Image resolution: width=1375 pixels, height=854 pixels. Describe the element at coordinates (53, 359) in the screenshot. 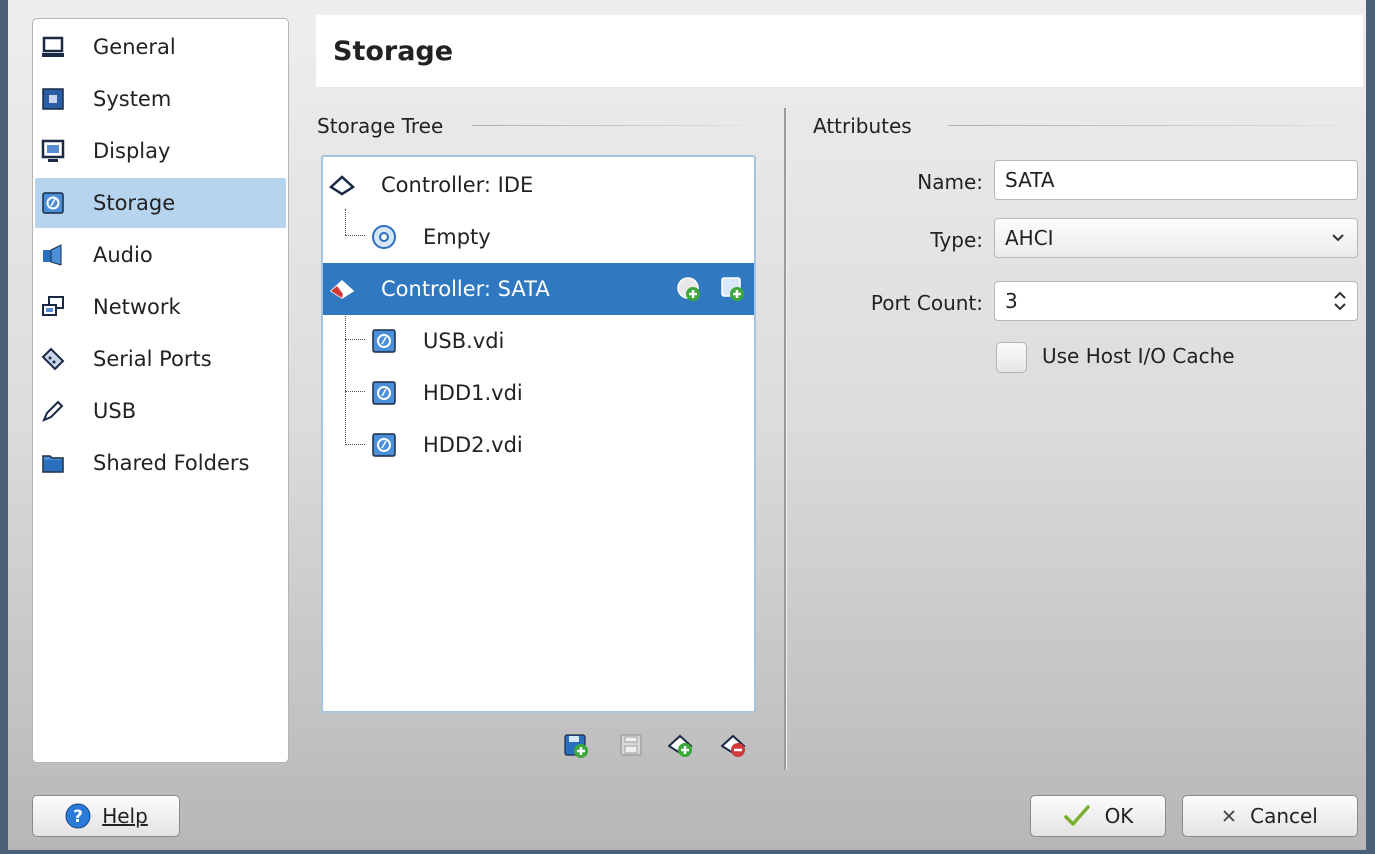

I see `serial-ports-icon` at that location.